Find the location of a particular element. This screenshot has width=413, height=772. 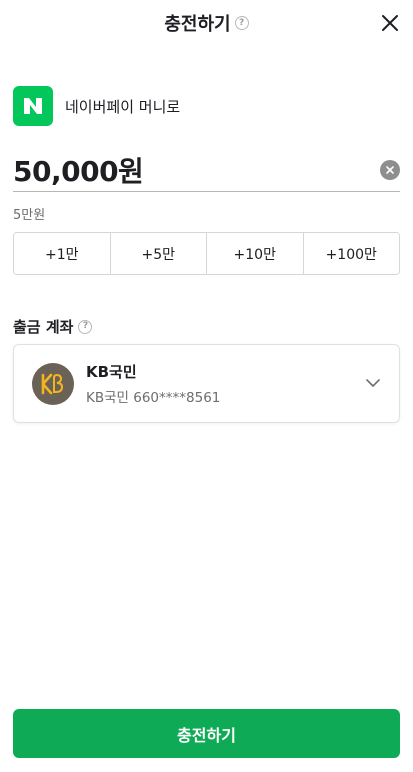

charge-button: 충전하기 is located at coordinates (206, 733).